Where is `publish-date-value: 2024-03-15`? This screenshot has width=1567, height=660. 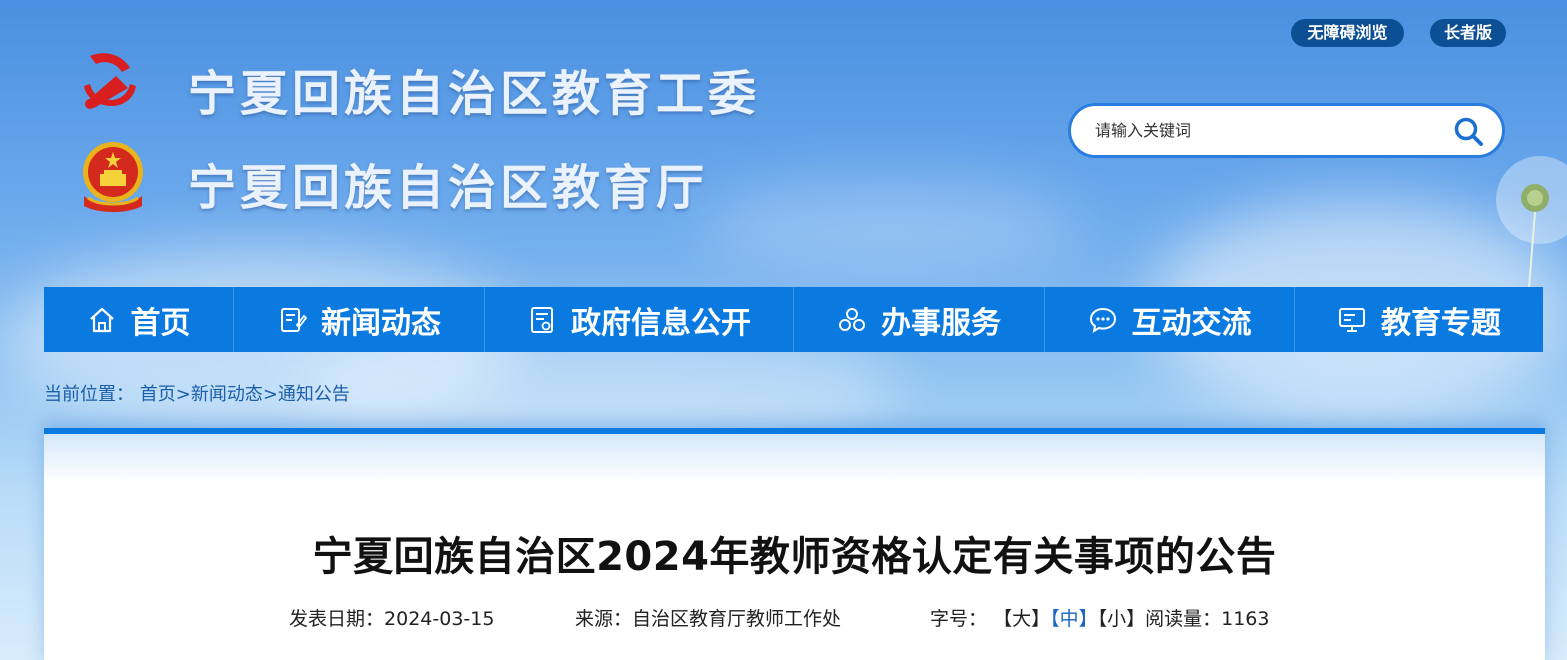
publish-date-value: 2024-03-15 is located at coordinates (439, 619).